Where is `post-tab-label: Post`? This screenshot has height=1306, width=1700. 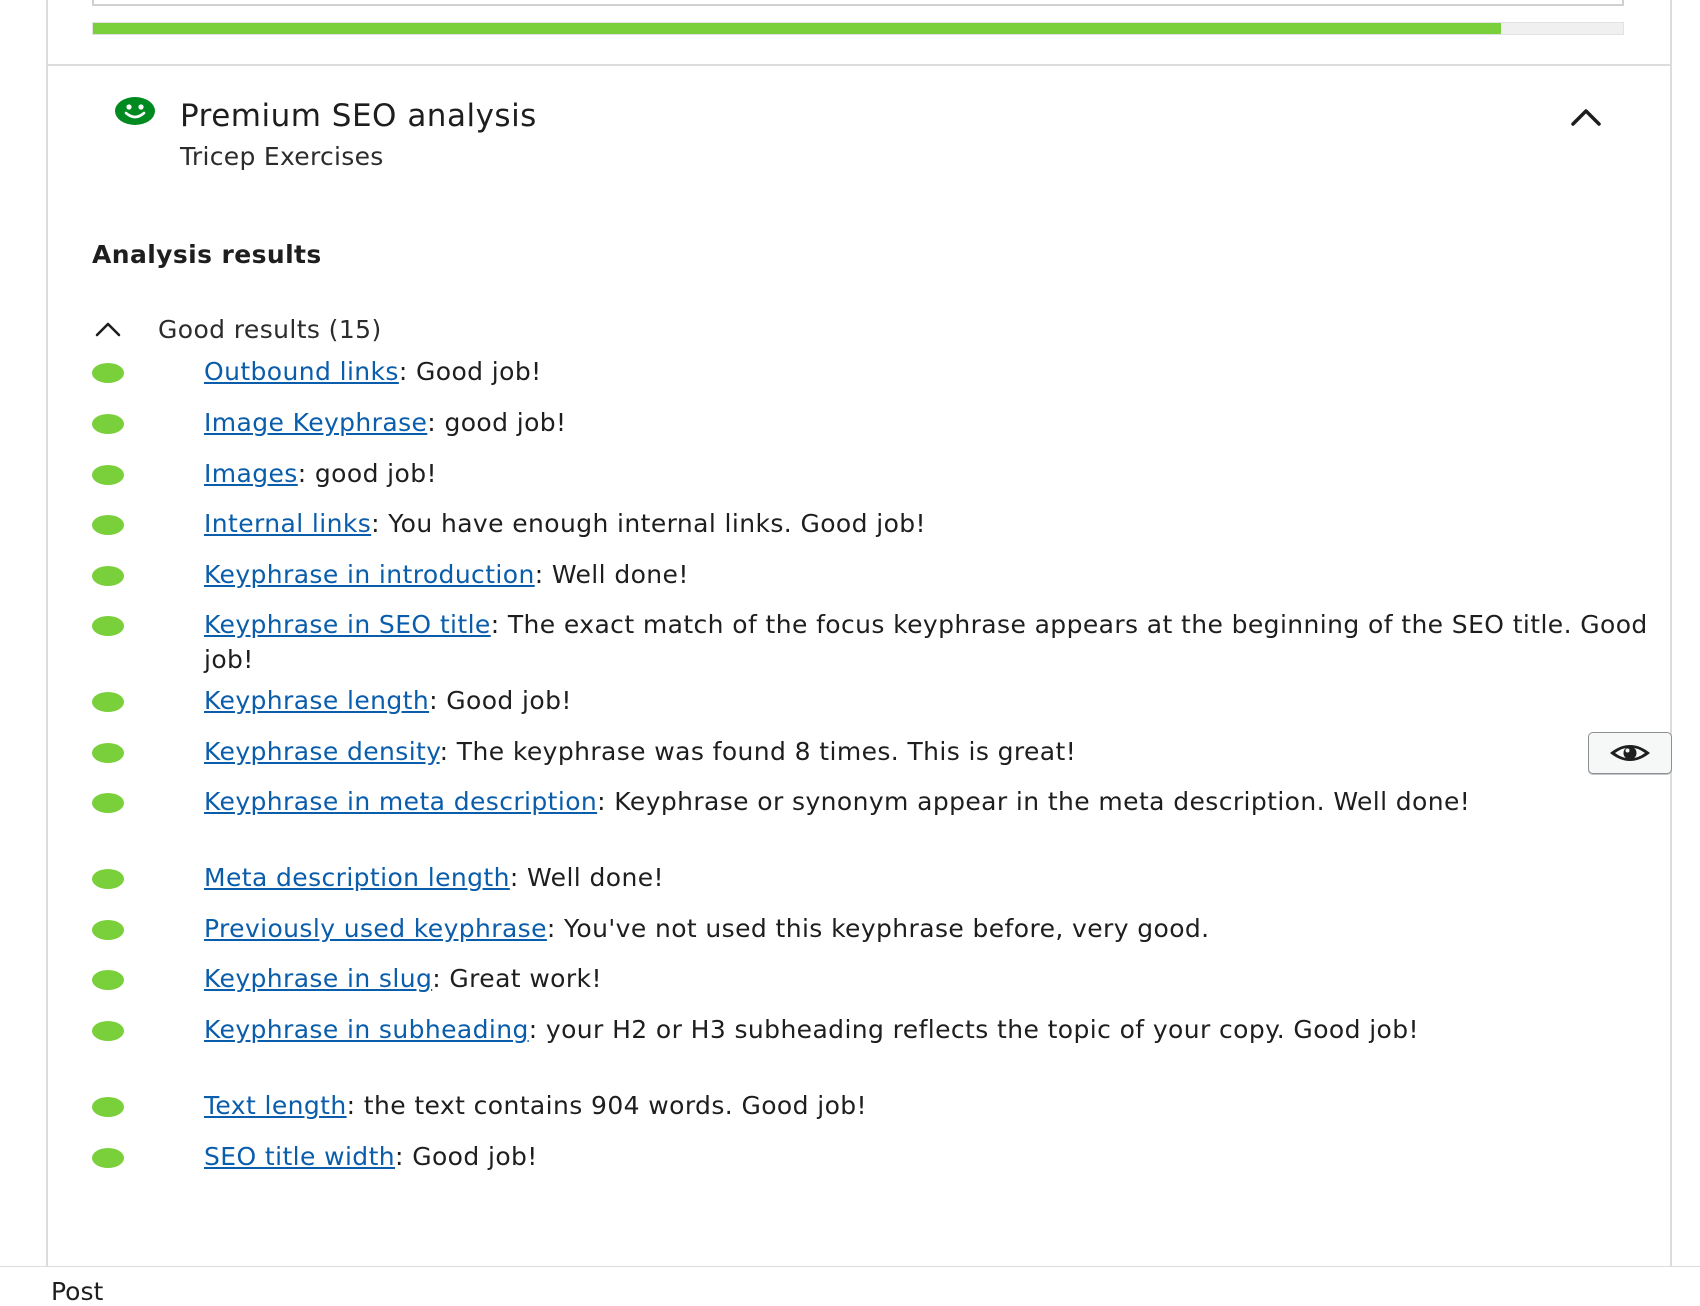
post-tab-label: Post is located at coordinates (77, 1291).